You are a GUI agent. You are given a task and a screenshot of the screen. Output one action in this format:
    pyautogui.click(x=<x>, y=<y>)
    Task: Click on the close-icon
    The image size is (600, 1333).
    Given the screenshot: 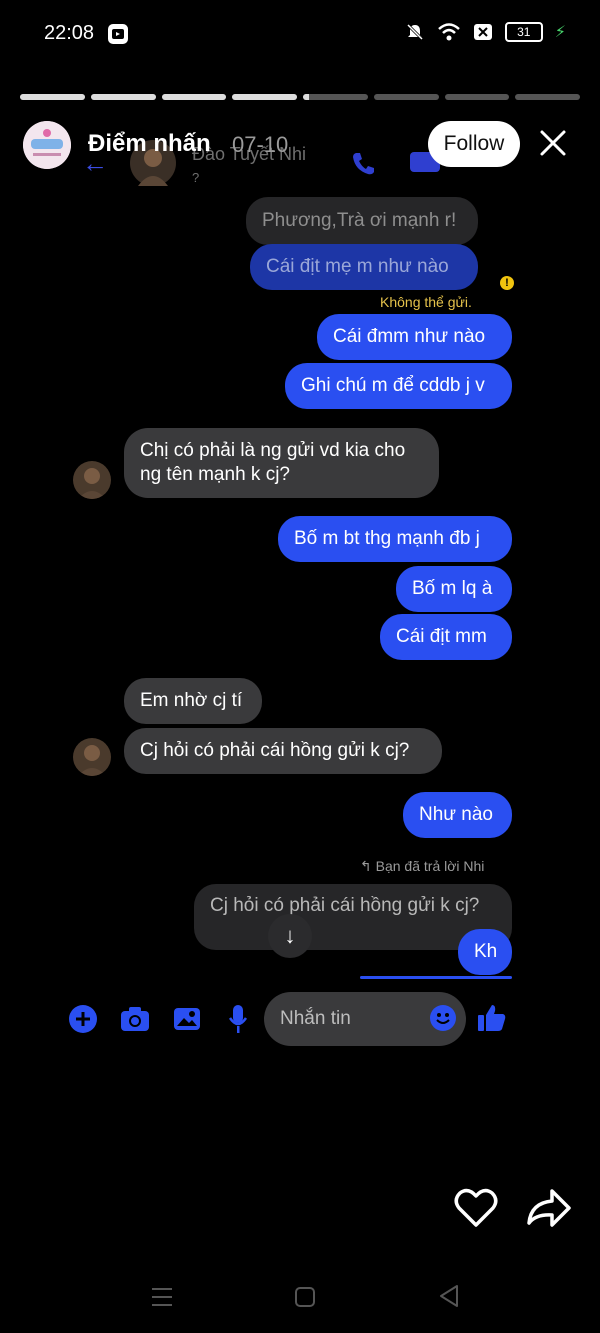 What is the action you would take?
    pyautogui.click(x=553, y=143)
    